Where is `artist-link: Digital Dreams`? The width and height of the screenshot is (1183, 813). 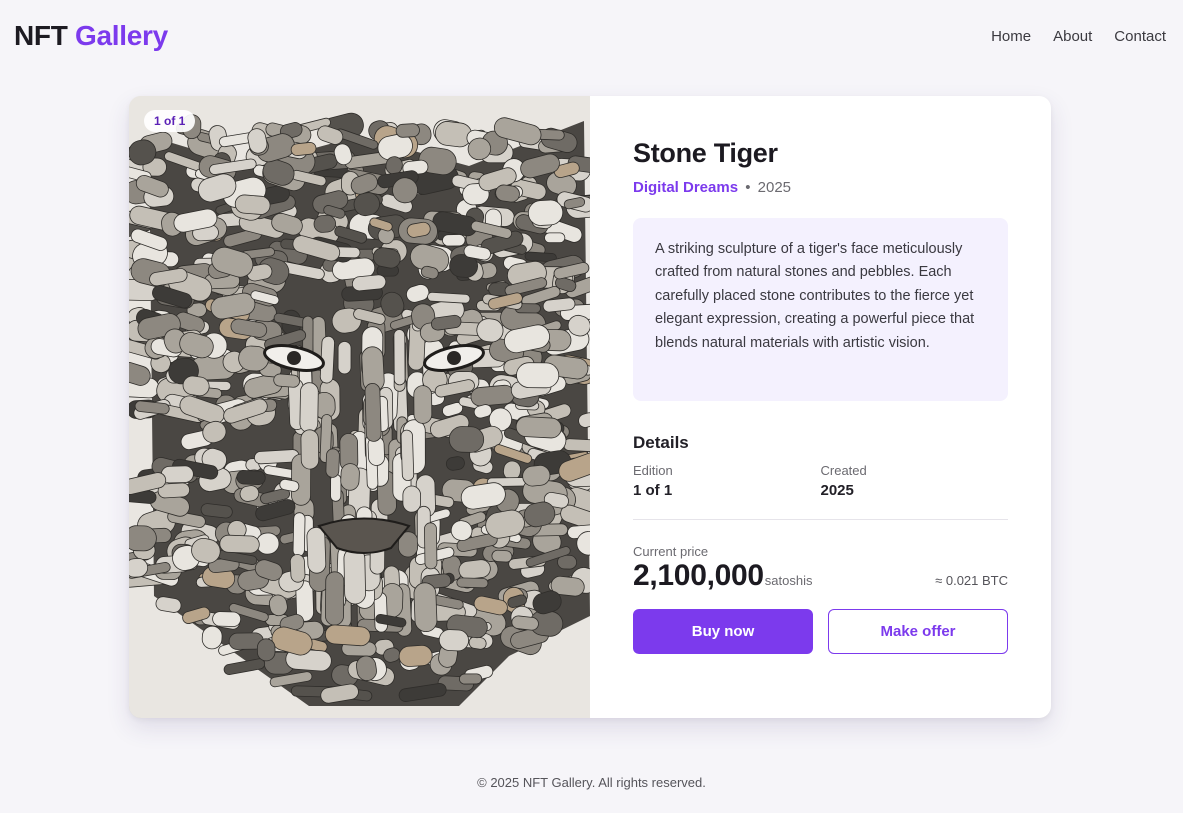 artist-link: Digital Dreams is located at coordinates (685, 187).